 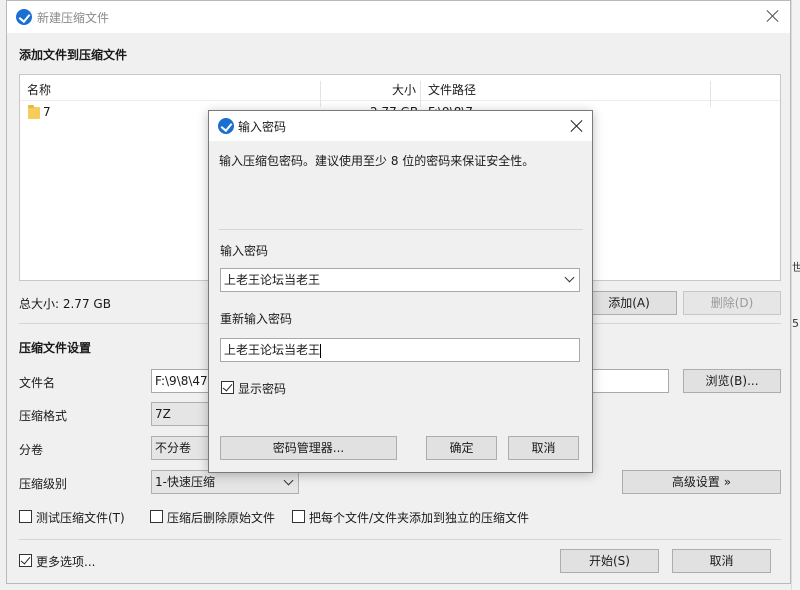 What do you see at coordinates (400, 539) in the screenshot?
I see `section-divider` at bounding box center [400, 539].